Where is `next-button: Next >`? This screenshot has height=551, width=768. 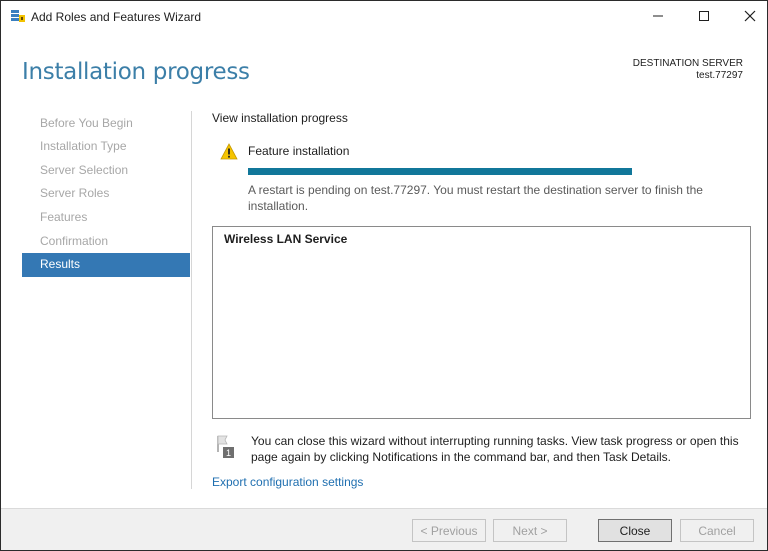 next-button: Next > is located at coordinates (530, 530).